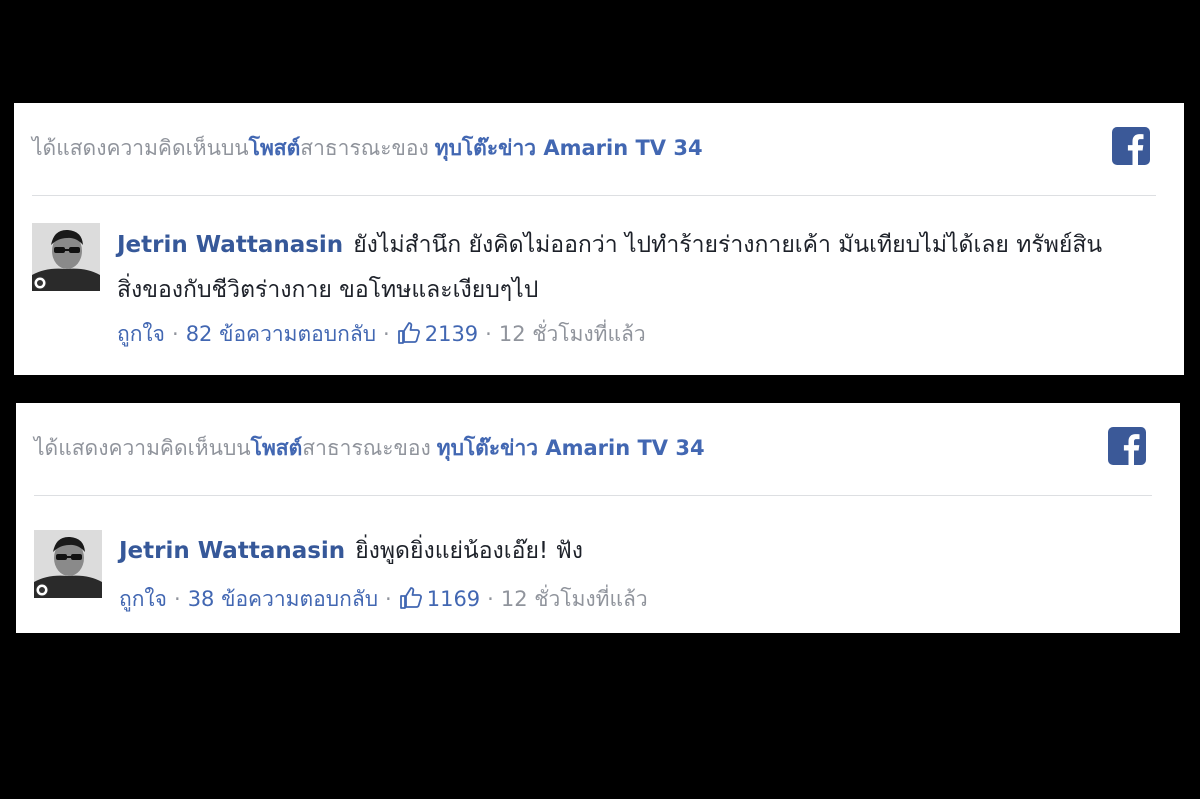 The height and width of the screenshot is (799, 1200). I want to click on like-count: 1169, so click(453, 599).